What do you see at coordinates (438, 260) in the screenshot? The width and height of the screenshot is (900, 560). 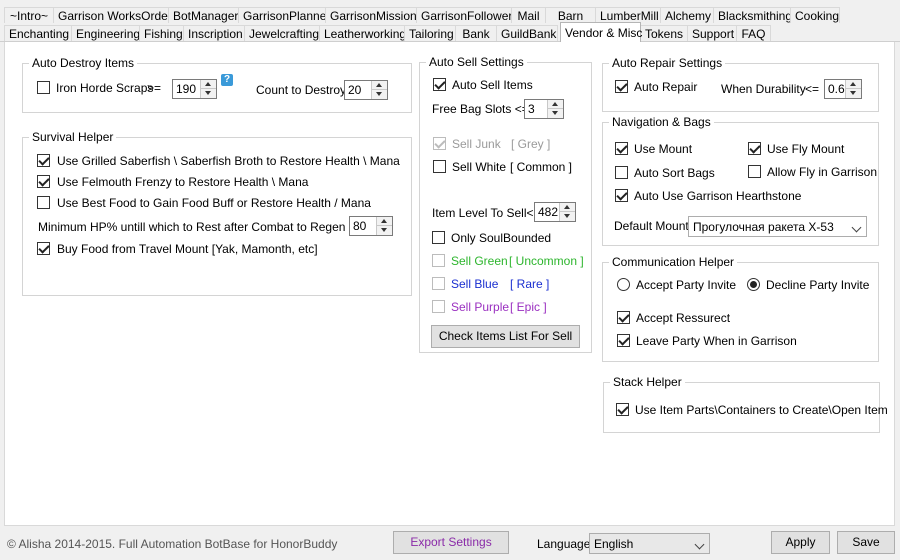 I see `sell-green-checkbox` at bounding box center [438, 260].